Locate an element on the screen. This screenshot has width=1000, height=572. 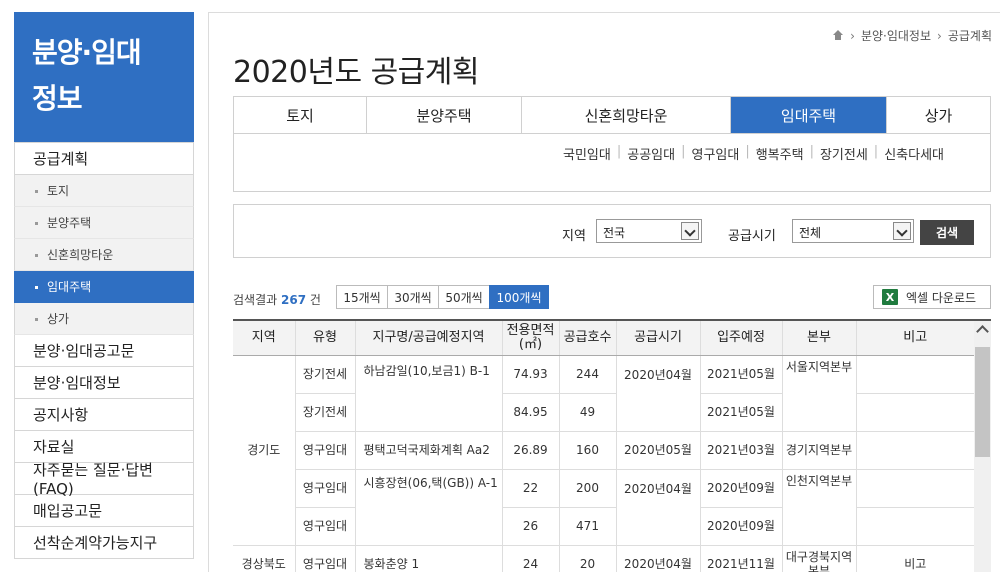
column-header: 입주예정 is located at coordinates (741, 338).